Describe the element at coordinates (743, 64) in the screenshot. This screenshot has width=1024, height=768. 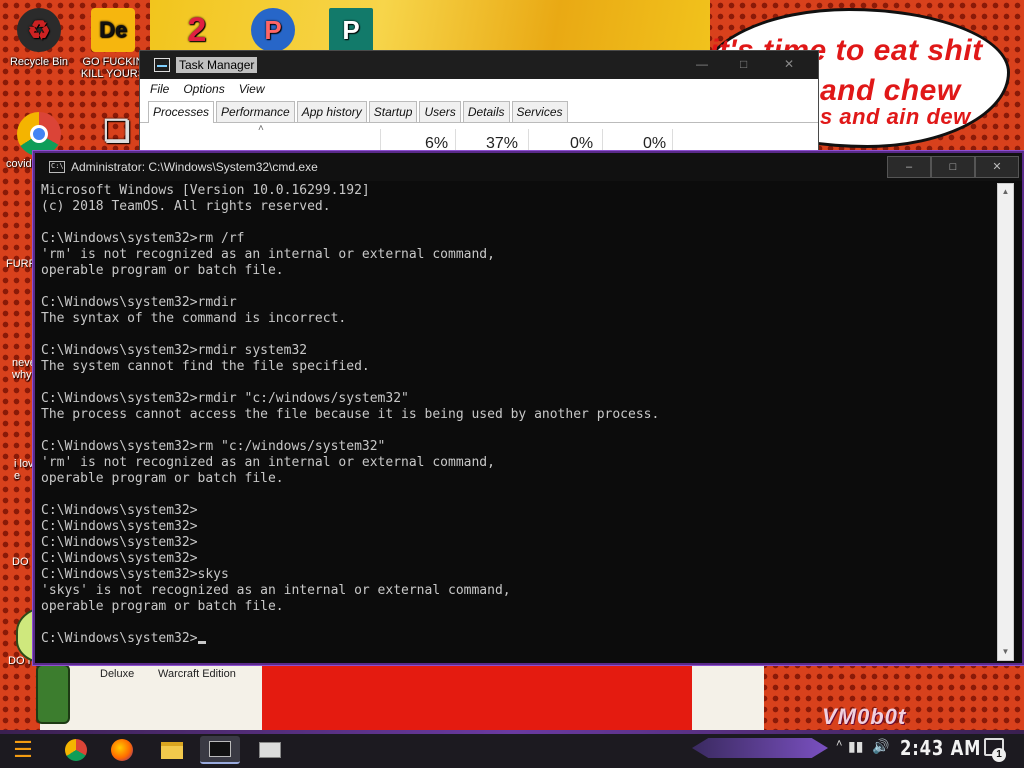
I see `tm-maximize-button: □` at that location.